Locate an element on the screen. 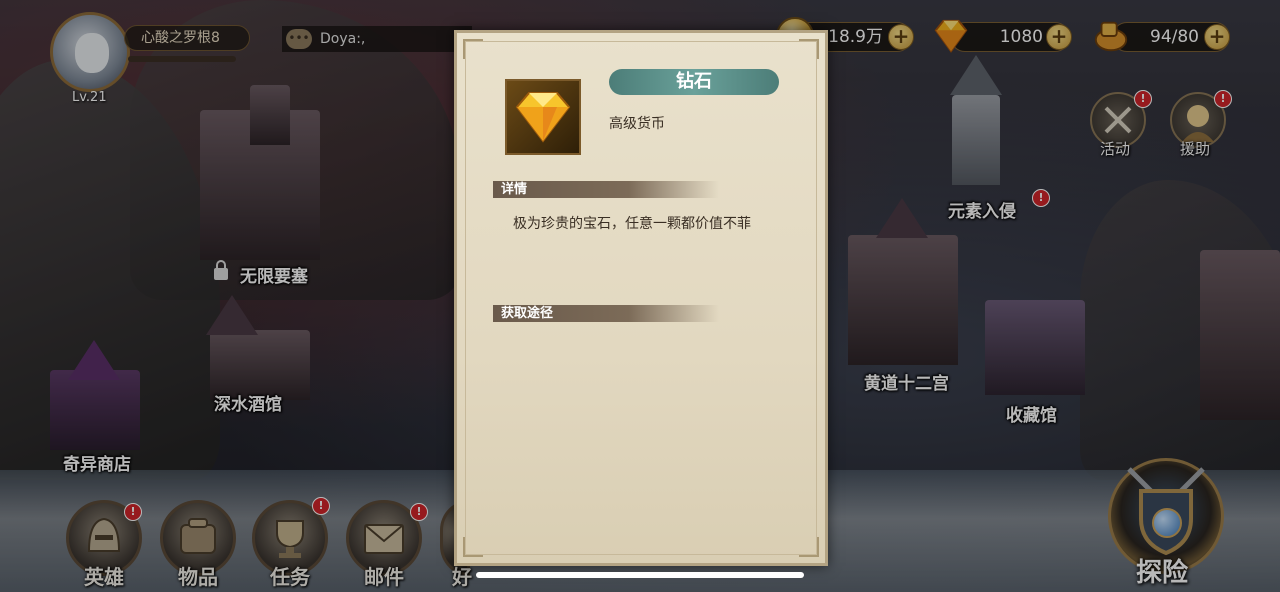 Image resolution: width=1280 pixels, height=592 pixels. details-heading: 详情 is located at coordinates (606, 189).